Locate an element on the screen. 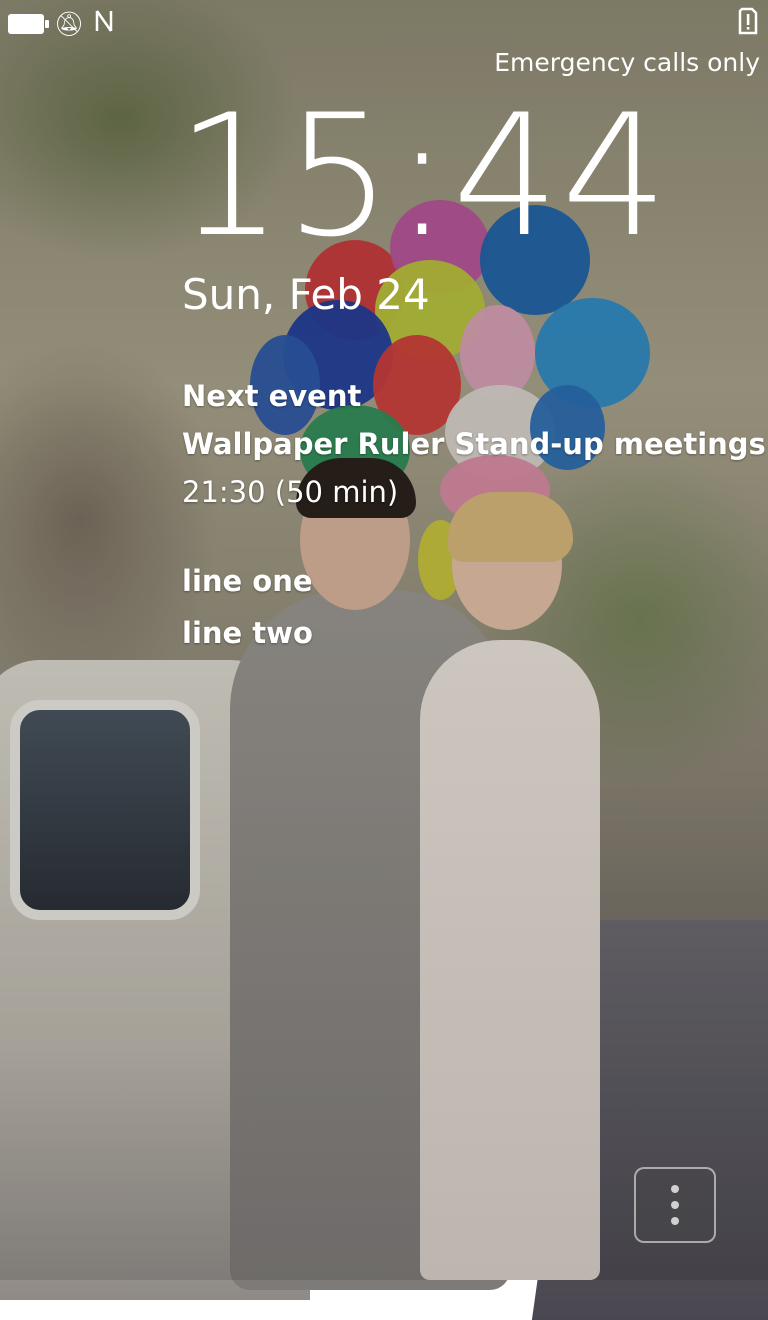  lockscreen-date: Sun, Feb 24 is located at coordinates (306, 294).